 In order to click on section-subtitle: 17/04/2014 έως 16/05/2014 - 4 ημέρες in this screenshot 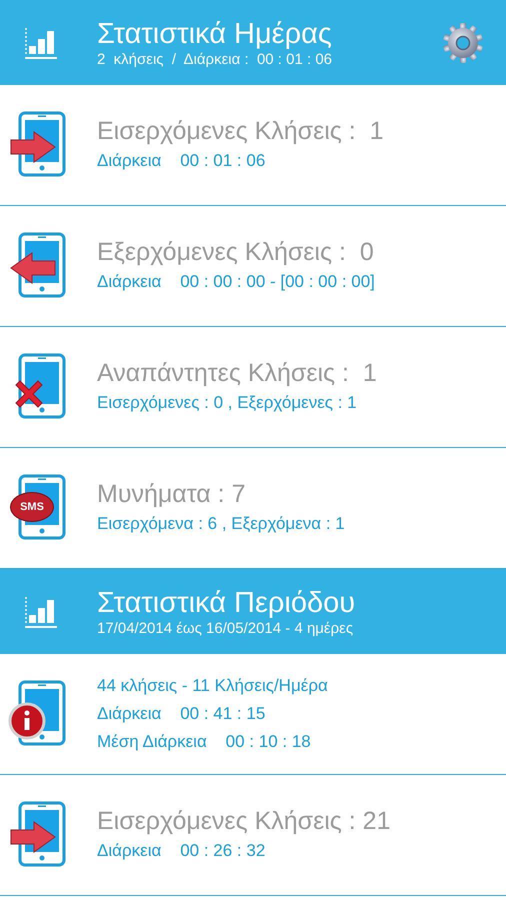, I will do `click(225, 629)`.